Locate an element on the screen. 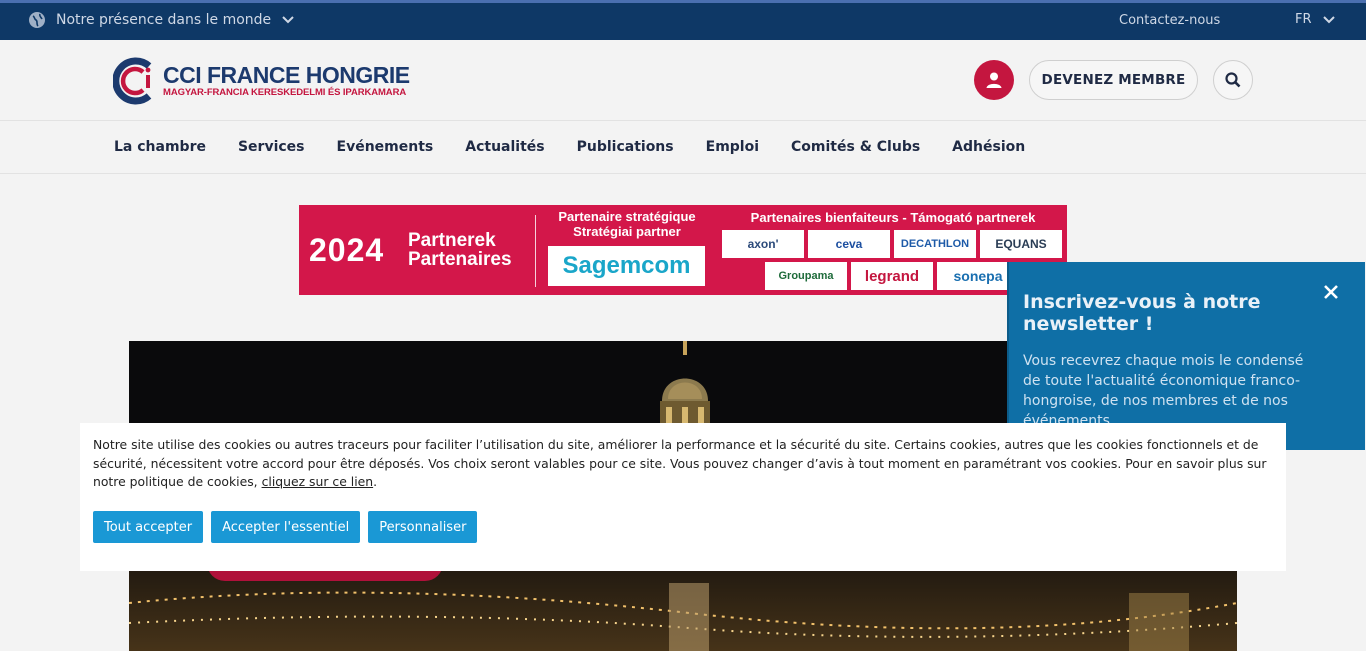  nav-item-emploi: Emploi is located at coordinates (732, 147).